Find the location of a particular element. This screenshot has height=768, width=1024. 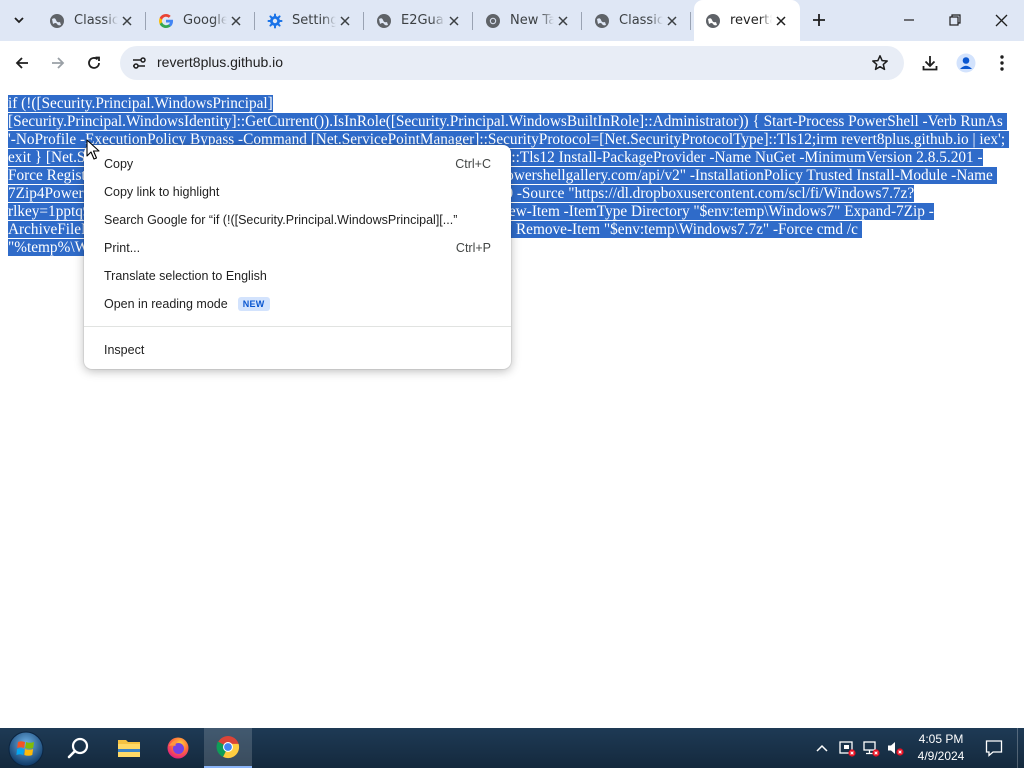

arrow-right-icon is located at coordinates (58, 63).